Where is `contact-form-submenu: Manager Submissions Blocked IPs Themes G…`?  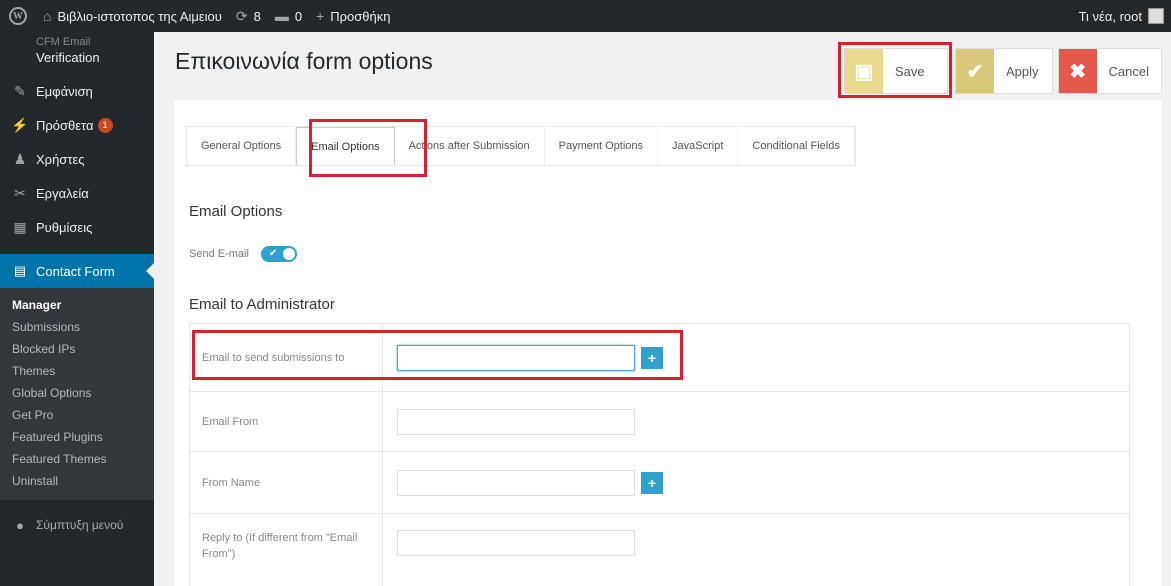 contact-form-submenu: Manager Submissions Blocked IPs Themes G… is located at coordinates (77, 394).